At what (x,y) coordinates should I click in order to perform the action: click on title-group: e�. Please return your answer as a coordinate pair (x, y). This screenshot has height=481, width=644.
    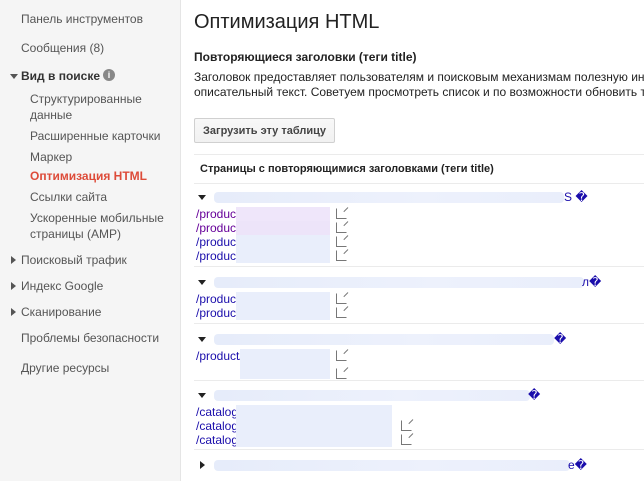
    Looking at the image, I should click on (419, 466).